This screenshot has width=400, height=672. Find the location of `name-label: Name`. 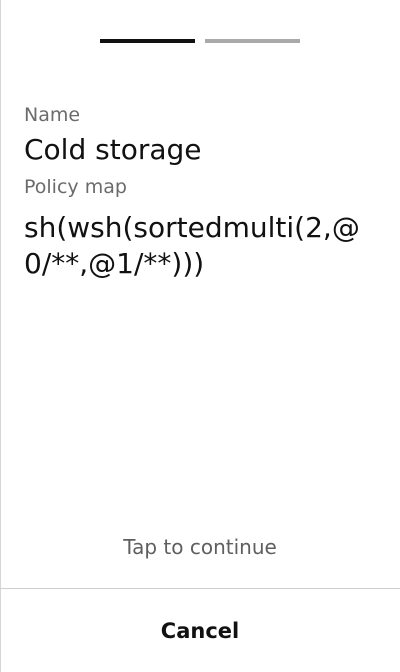

name-label: Name is located at coordinates (52, 115).